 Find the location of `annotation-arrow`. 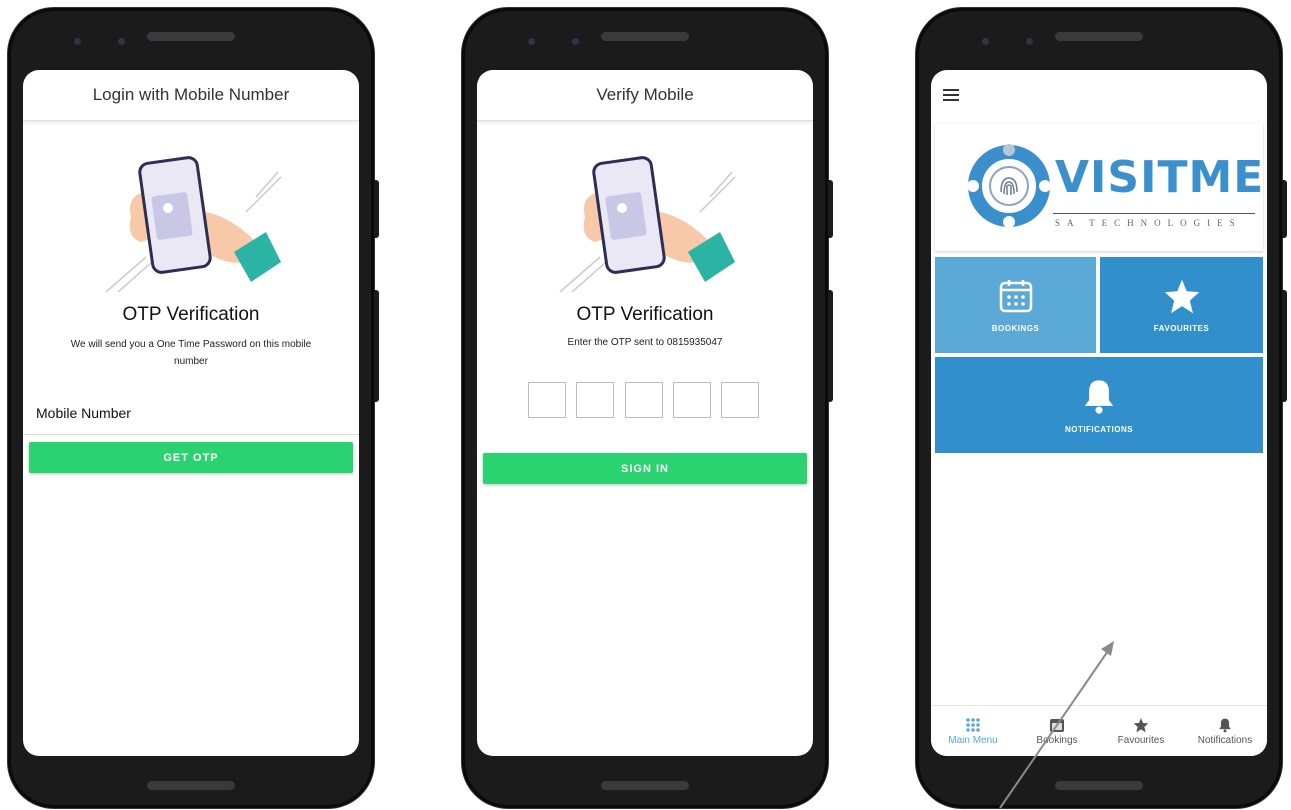

annotation-arrow is located at coordinates (1056, 725).